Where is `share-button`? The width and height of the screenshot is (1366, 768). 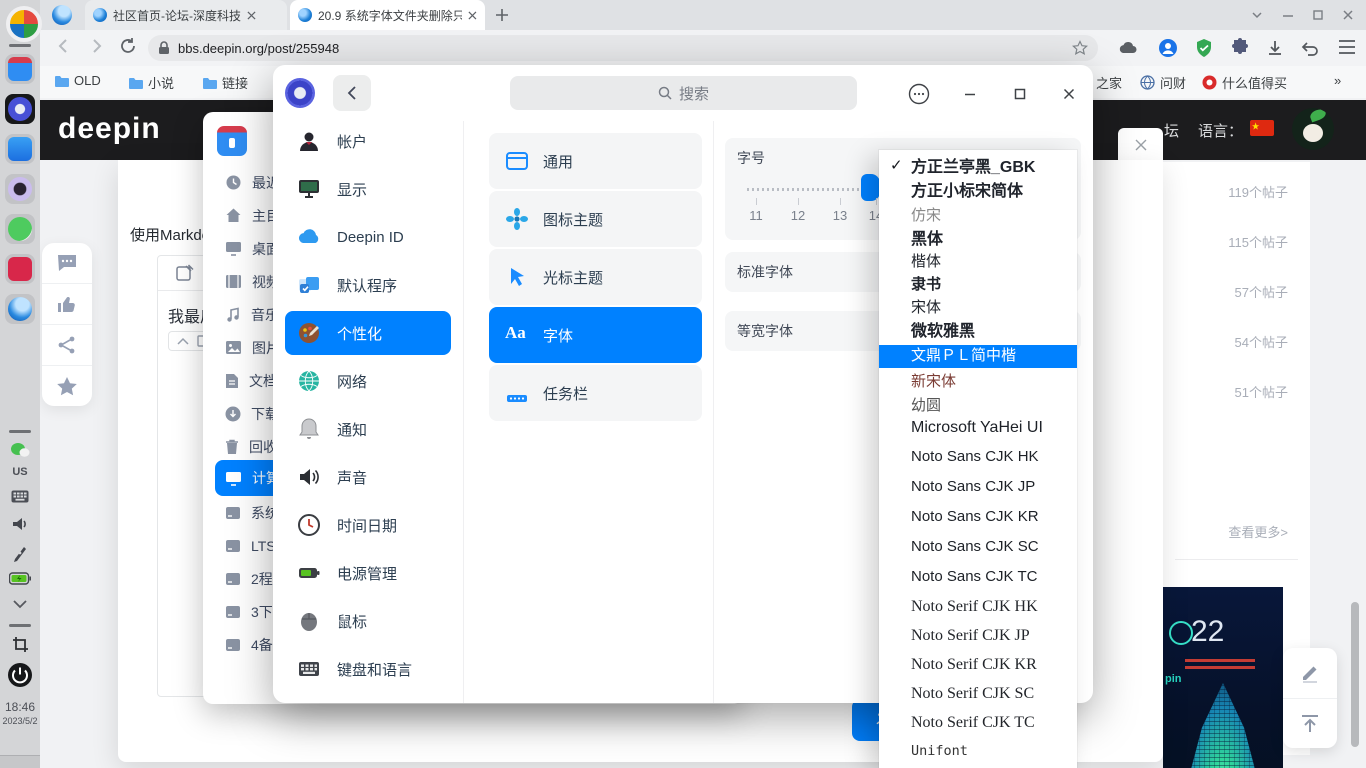
share-button is located at coordinates (67, 344).